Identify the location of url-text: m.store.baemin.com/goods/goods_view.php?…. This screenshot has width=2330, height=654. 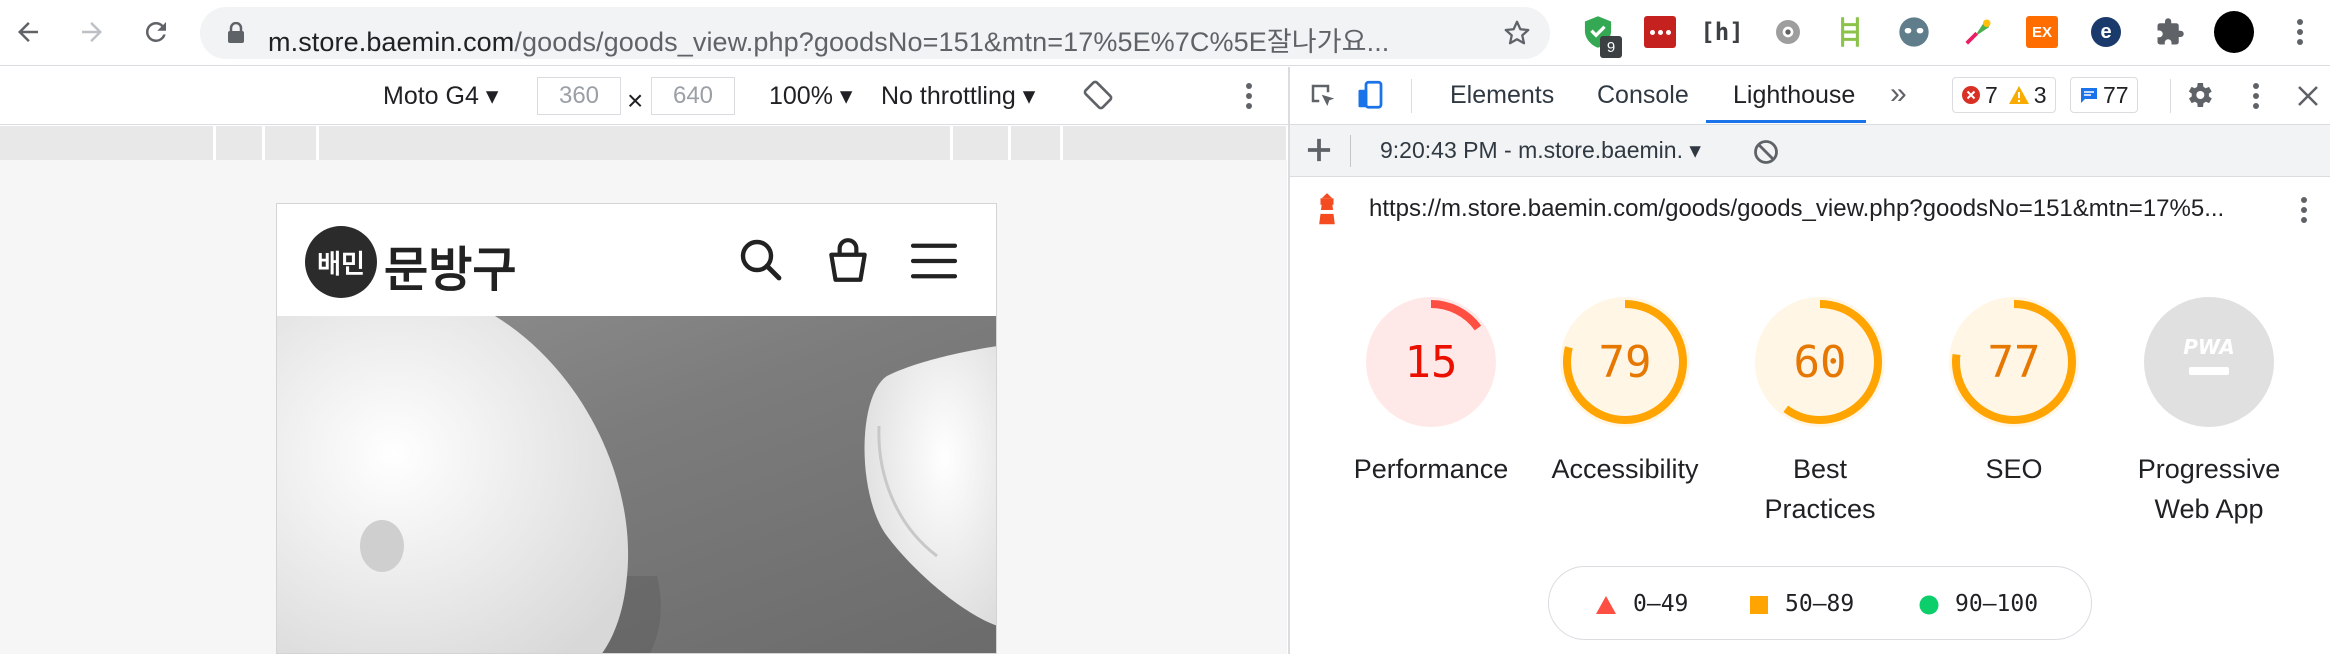
(829, 42).